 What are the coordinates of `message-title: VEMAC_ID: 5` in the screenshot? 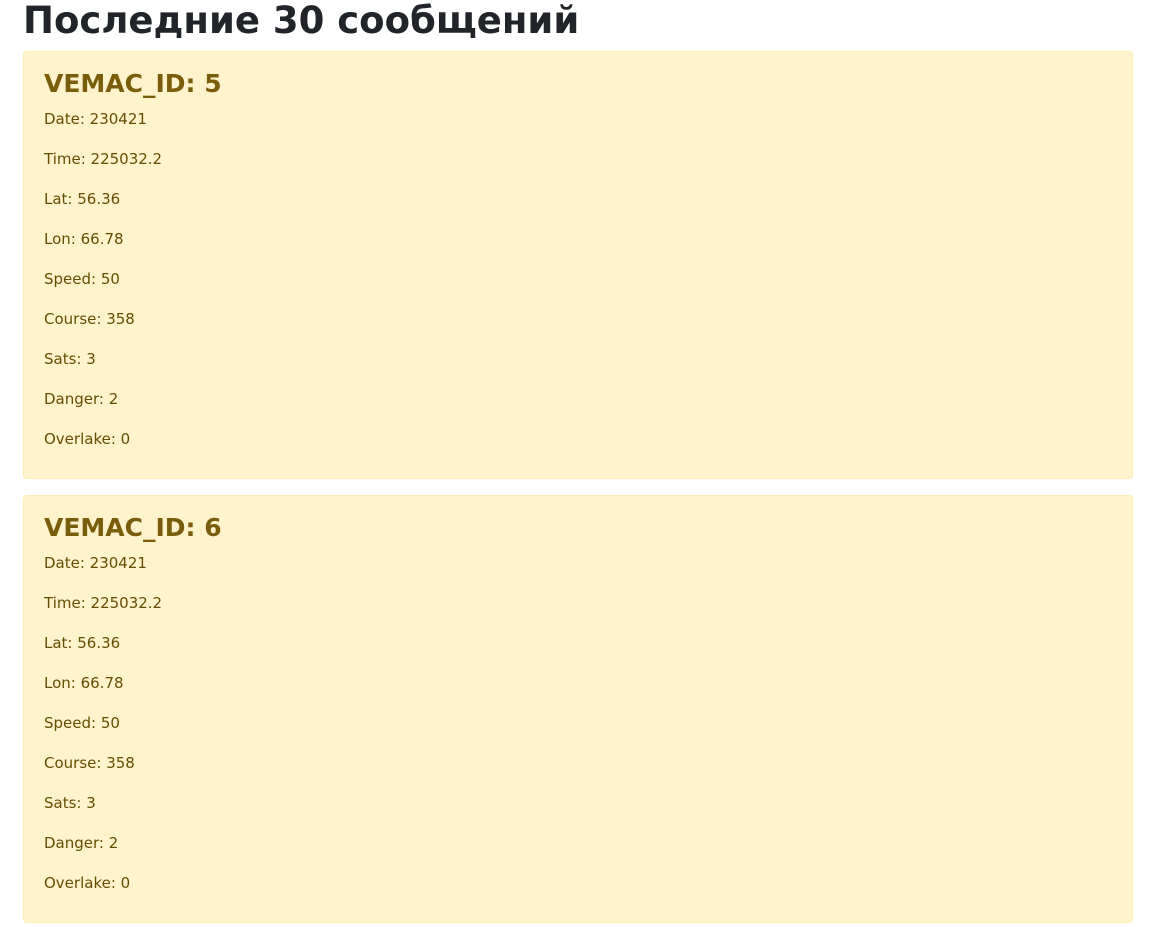 It's located at (133, 83).